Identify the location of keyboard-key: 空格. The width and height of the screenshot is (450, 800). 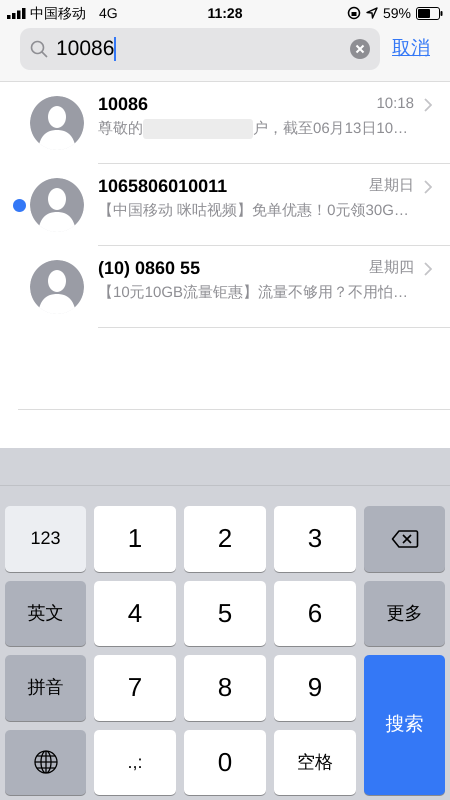
(315, 762).